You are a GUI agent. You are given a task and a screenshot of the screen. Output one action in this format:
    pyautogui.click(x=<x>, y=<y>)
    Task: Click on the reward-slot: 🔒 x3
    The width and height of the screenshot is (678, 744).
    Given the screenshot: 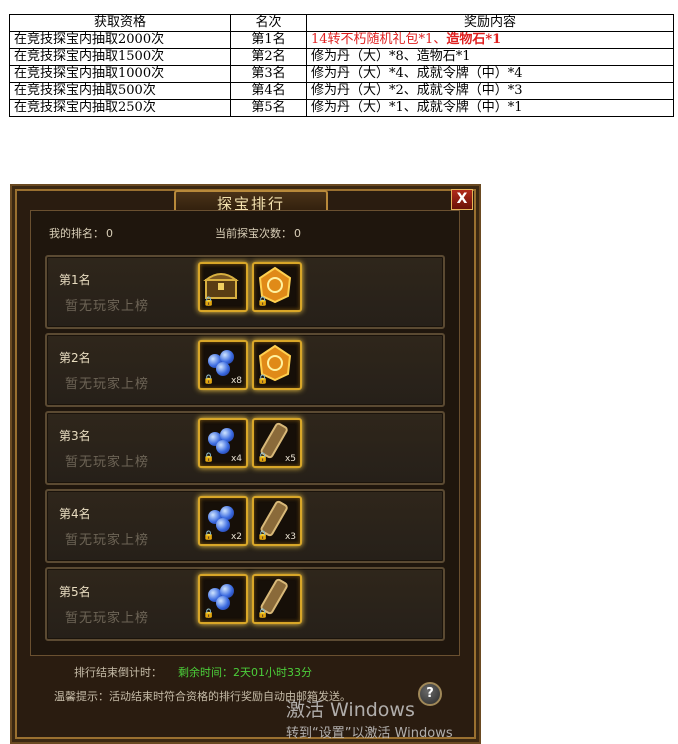 What is the action you would take?
    pyautogui.click(x=277, y=521)
    